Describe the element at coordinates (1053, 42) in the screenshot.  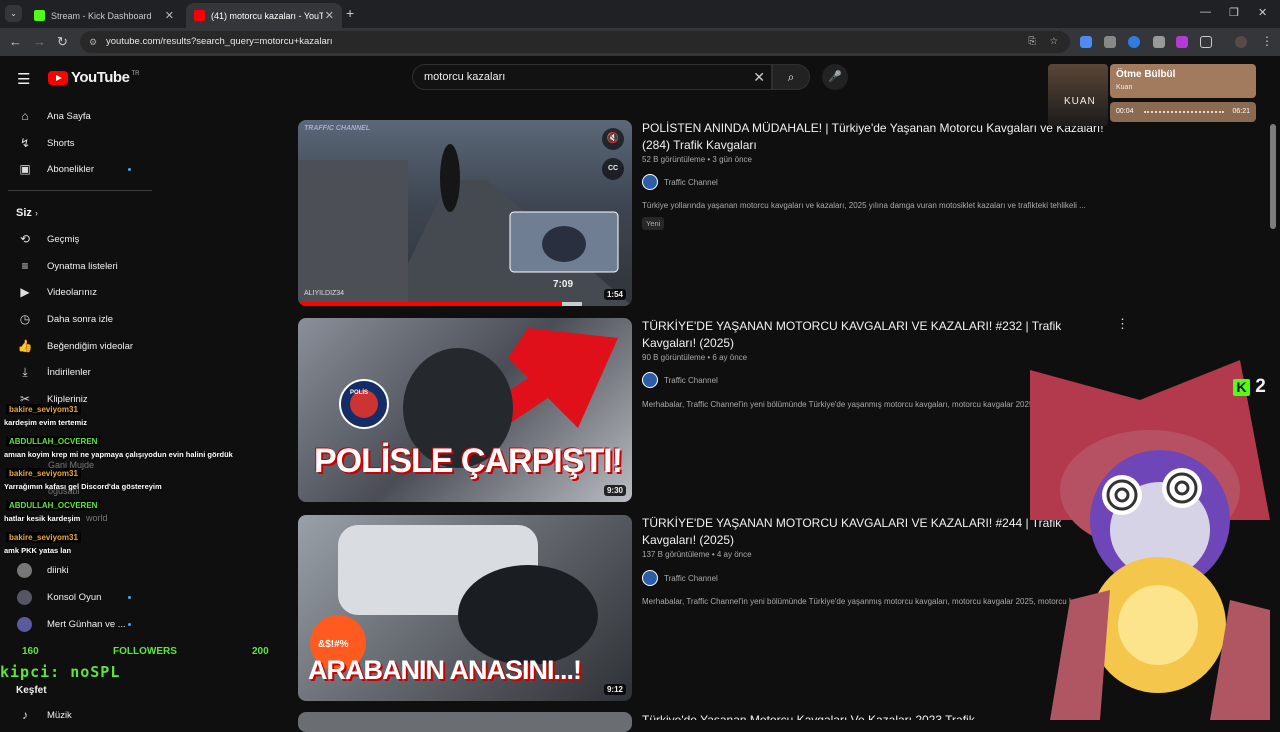
I see `bookmark-star-icon: ☆` at that location.